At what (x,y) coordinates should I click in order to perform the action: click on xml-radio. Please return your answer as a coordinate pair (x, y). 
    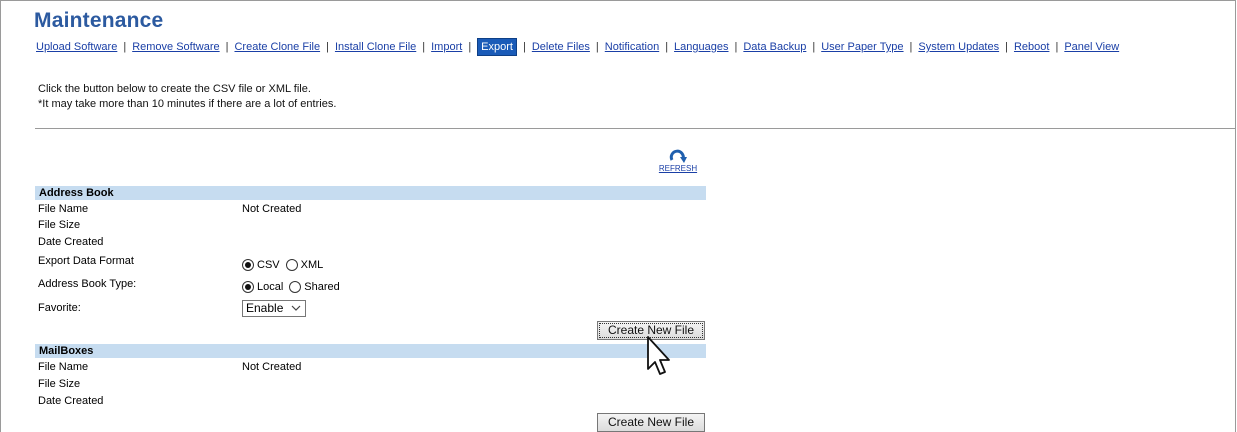
    Looking at the image, I should click on (291, 265).